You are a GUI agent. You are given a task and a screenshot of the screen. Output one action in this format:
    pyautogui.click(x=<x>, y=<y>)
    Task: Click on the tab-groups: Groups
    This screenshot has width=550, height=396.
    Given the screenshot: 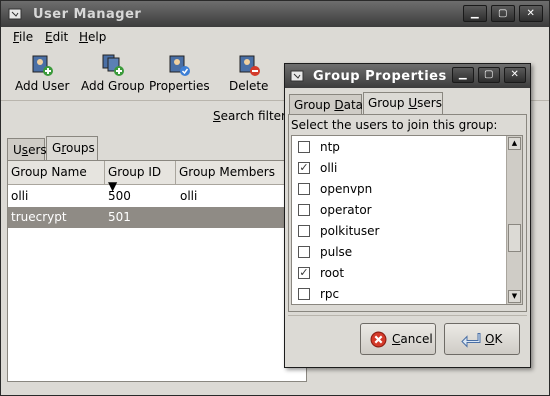 What is the action you would take?
    pyautogui.click(x=72, y=148)
    